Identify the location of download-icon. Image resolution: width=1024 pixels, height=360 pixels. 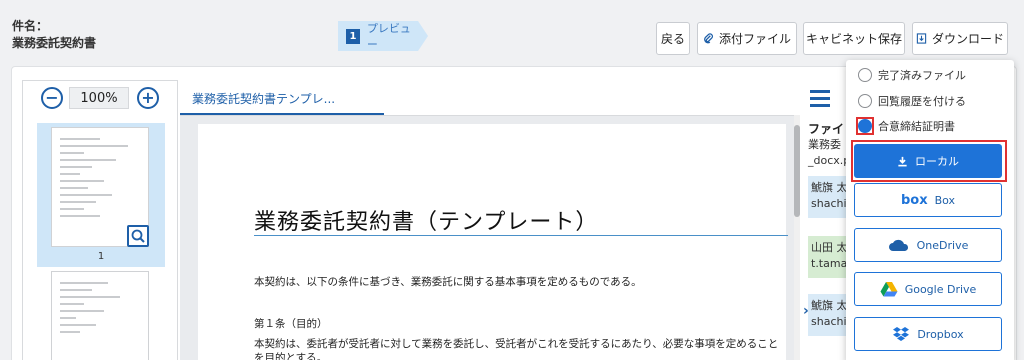
(921, 38).